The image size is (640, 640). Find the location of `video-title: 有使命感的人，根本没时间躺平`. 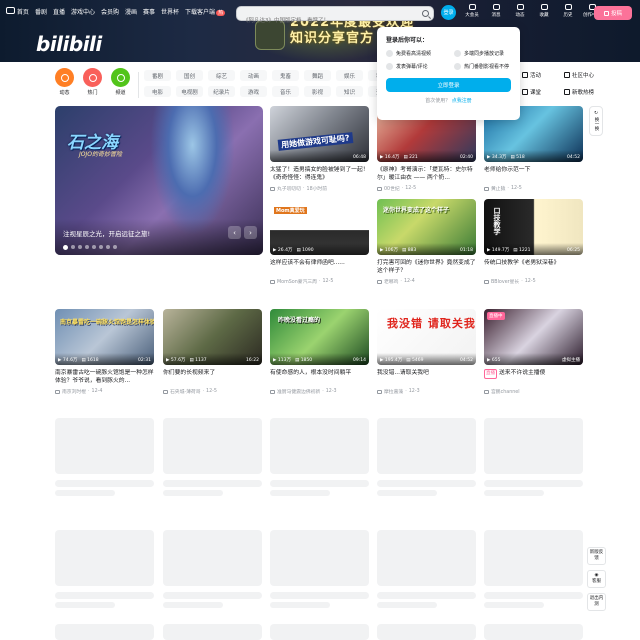

video-title: 有使命感的人，根本没时间躺平 is located at coordinates (319, 377).